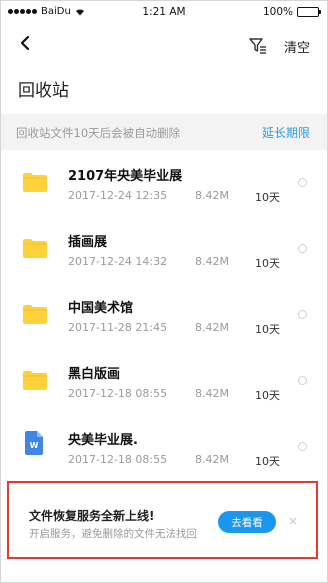 This screenshot has height=583, width=328. I want to click on status-bar: BaiDu 1:21 AM 100%, so click(164, 12).